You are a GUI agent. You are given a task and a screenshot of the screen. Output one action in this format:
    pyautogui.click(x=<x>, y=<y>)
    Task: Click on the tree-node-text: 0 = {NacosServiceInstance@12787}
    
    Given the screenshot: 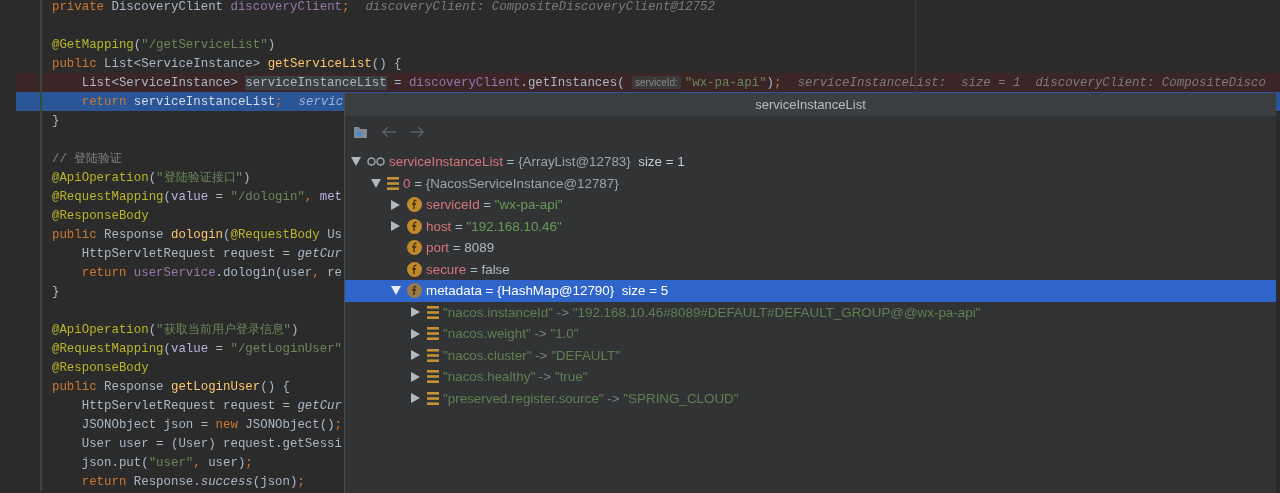 What is the action you would take?
    pyautogui.click(x=511, y=183)
    